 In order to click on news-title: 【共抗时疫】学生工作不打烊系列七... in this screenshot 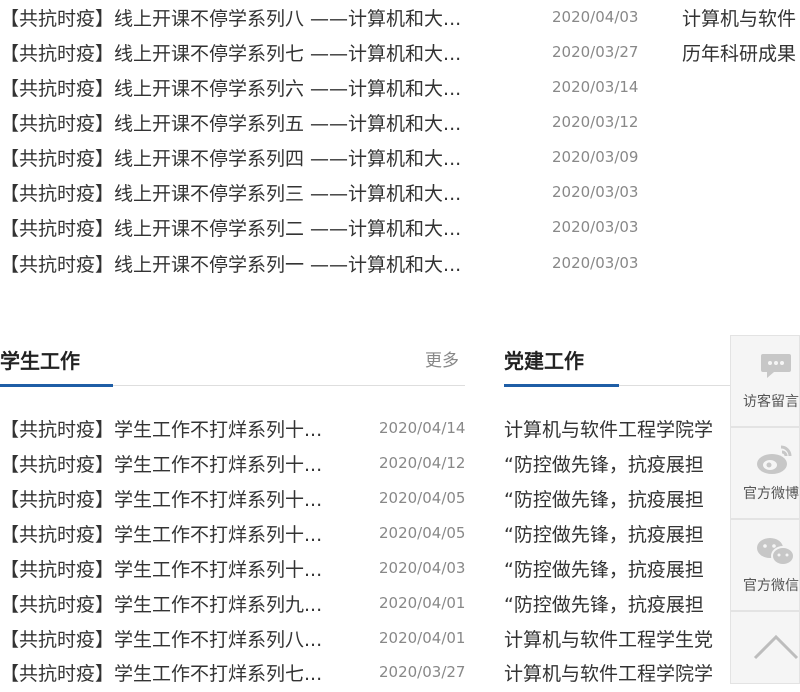, I will do `click(161, 674)`.